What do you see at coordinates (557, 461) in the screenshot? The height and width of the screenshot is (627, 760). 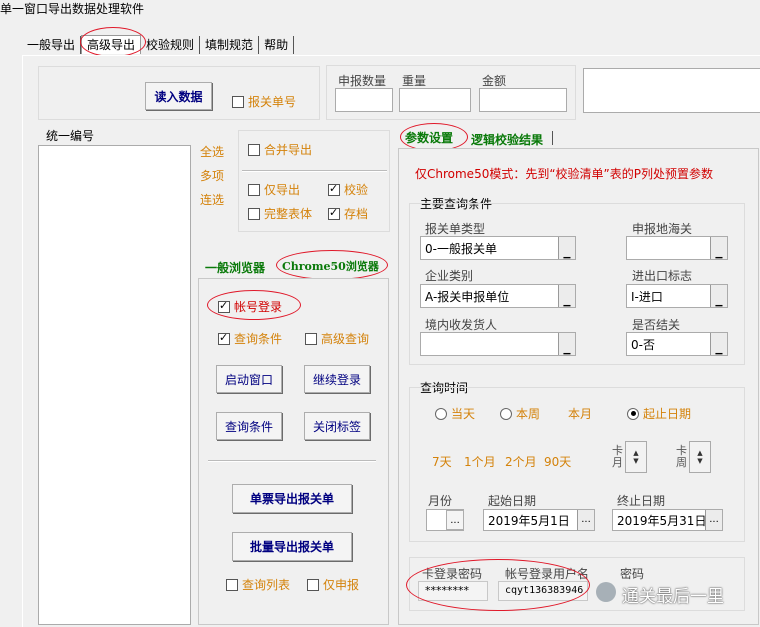 I see `90days-link: 90天` at bounding box center [557, 461].